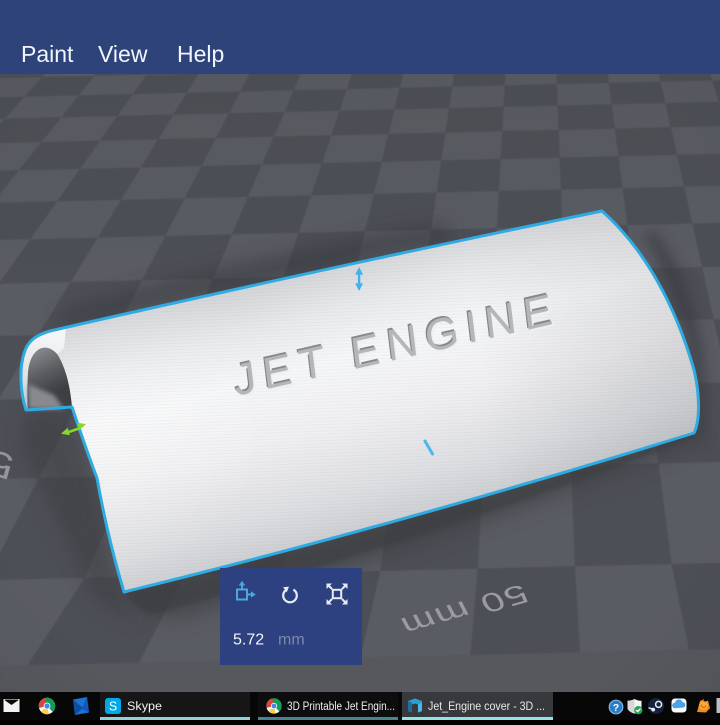 The width and height of the screenshot is (720, 725). Describe the element at coordinates (291, 640) in the screenshot. I see `svg-text: mm` at that location.